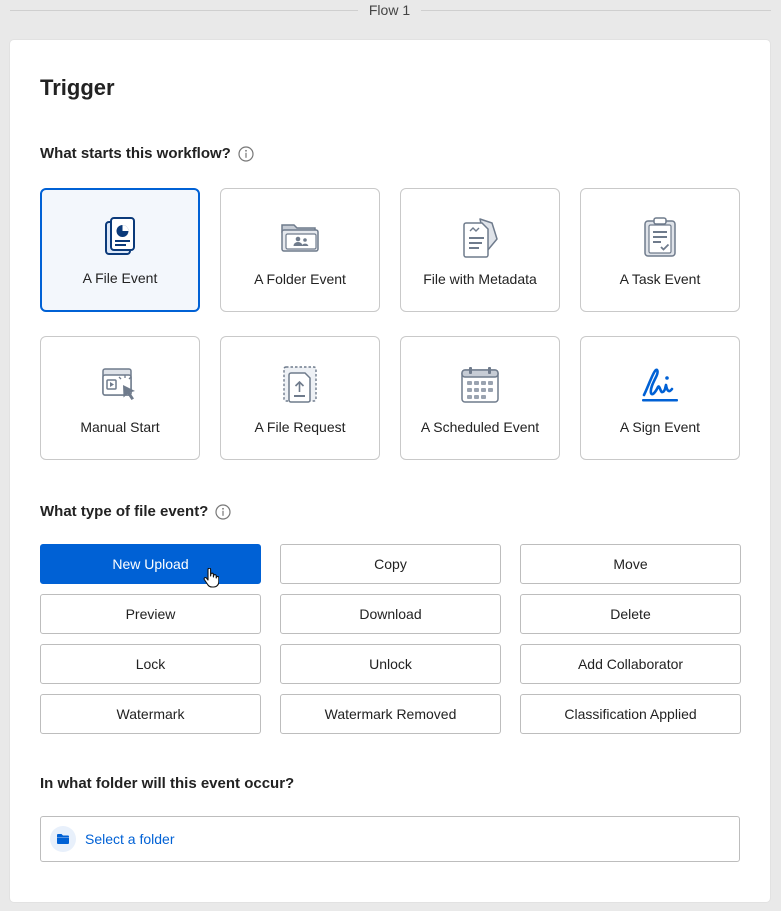 The image size is (781, 911). I want to click on folder-question-label: In what folder will this event occur?, so click(167, 783).